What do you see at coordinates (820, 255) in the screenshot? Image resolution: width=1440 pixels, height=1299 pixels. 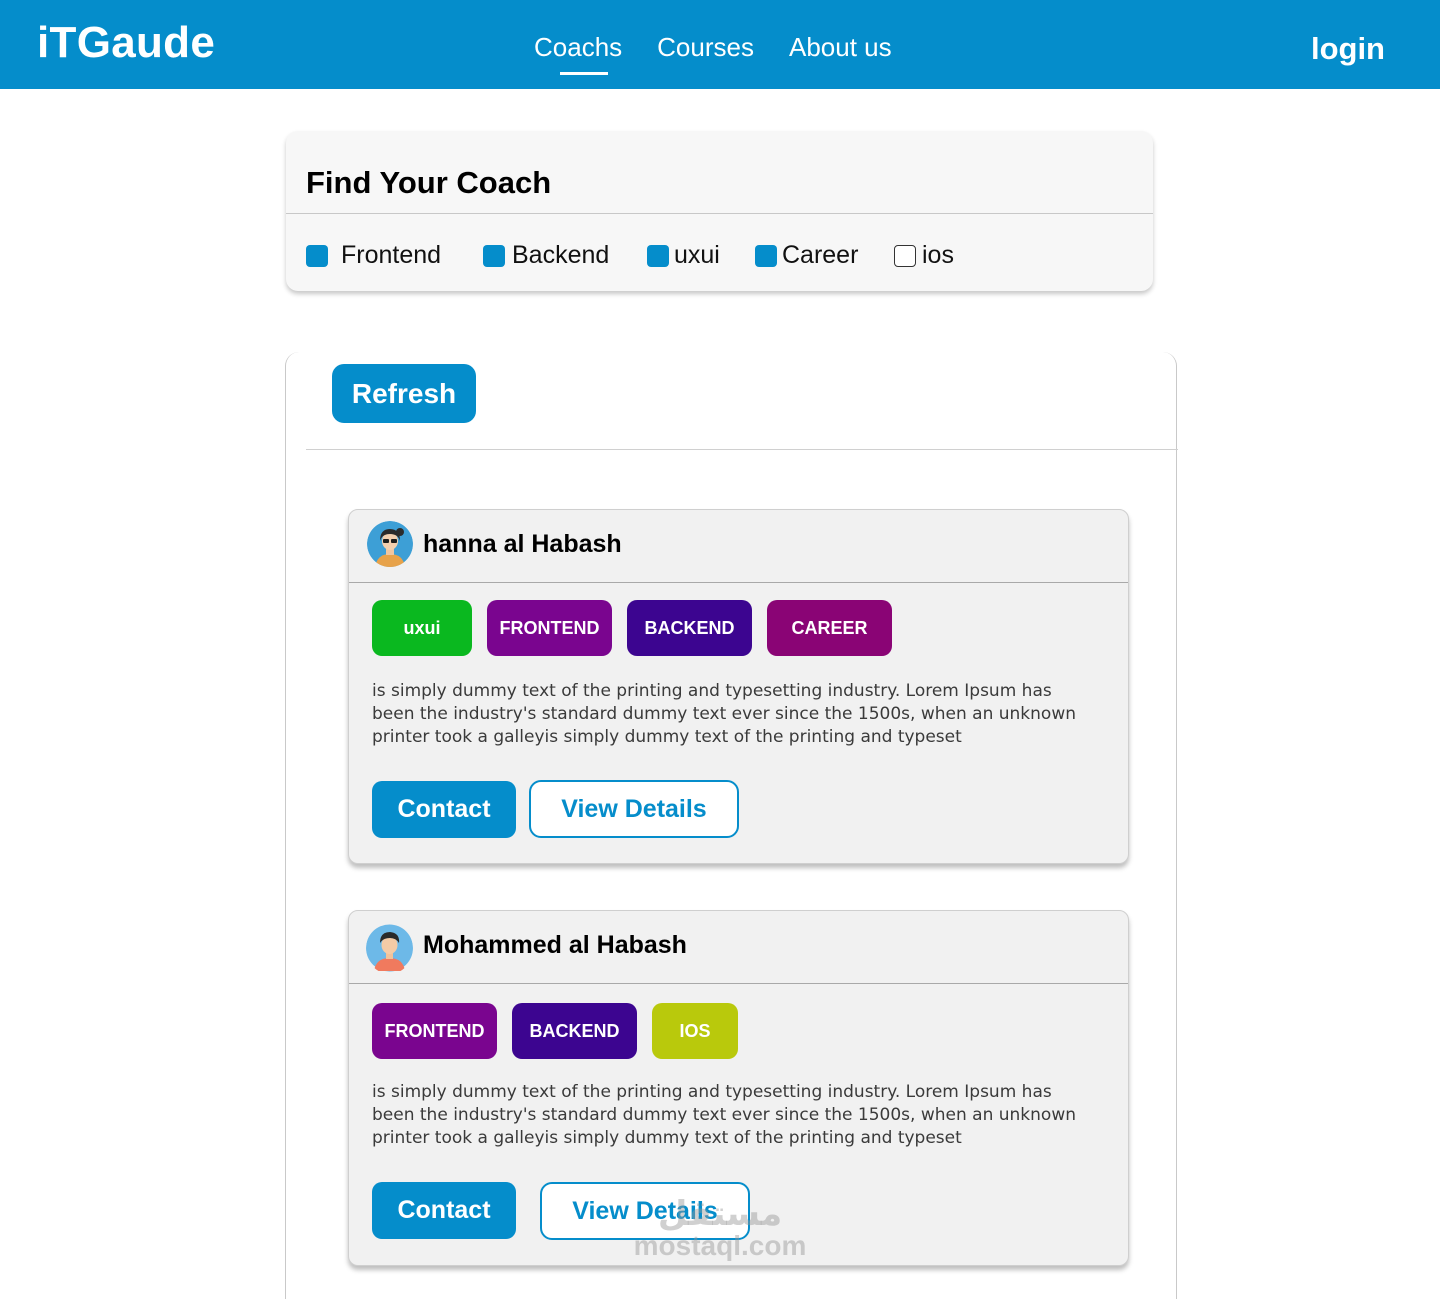 I see `filter-label-career: Career` at bounding box center [820, 255].